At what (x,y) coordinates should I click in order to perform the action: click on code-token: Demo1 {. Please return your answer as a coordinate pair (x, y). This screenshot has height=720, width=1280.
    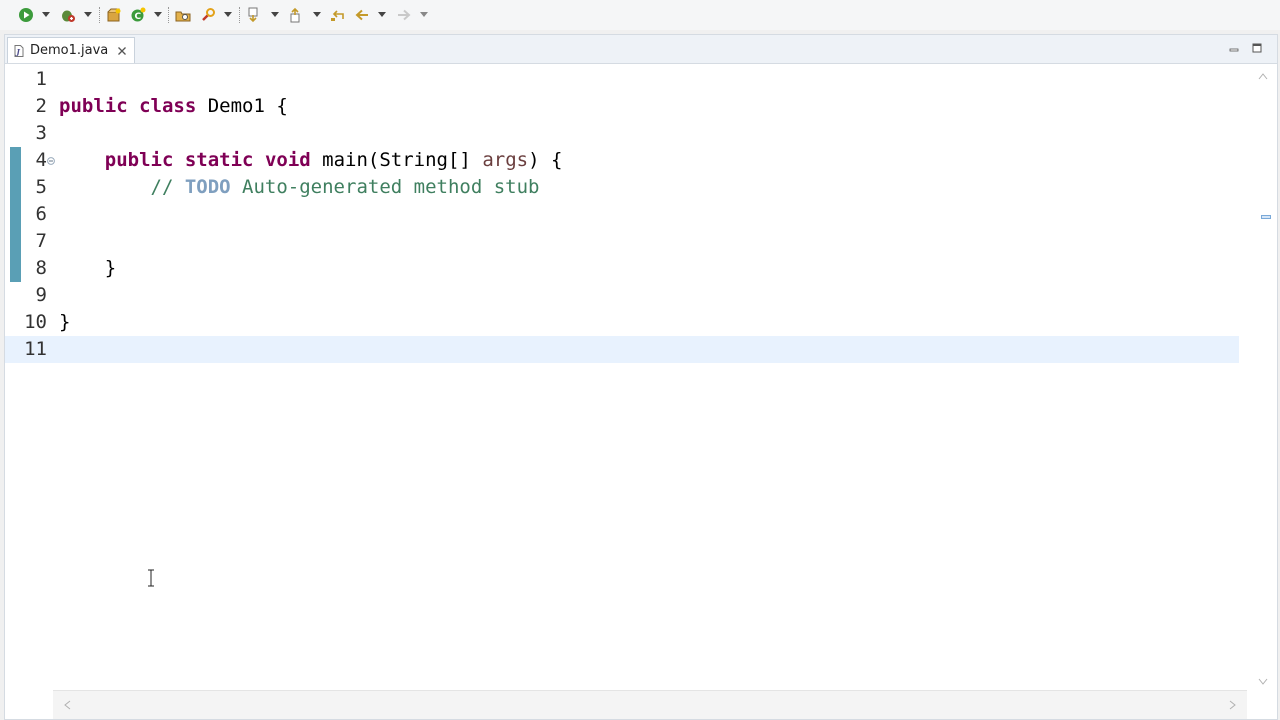
    Looking at the image, I should click on (242, 106).